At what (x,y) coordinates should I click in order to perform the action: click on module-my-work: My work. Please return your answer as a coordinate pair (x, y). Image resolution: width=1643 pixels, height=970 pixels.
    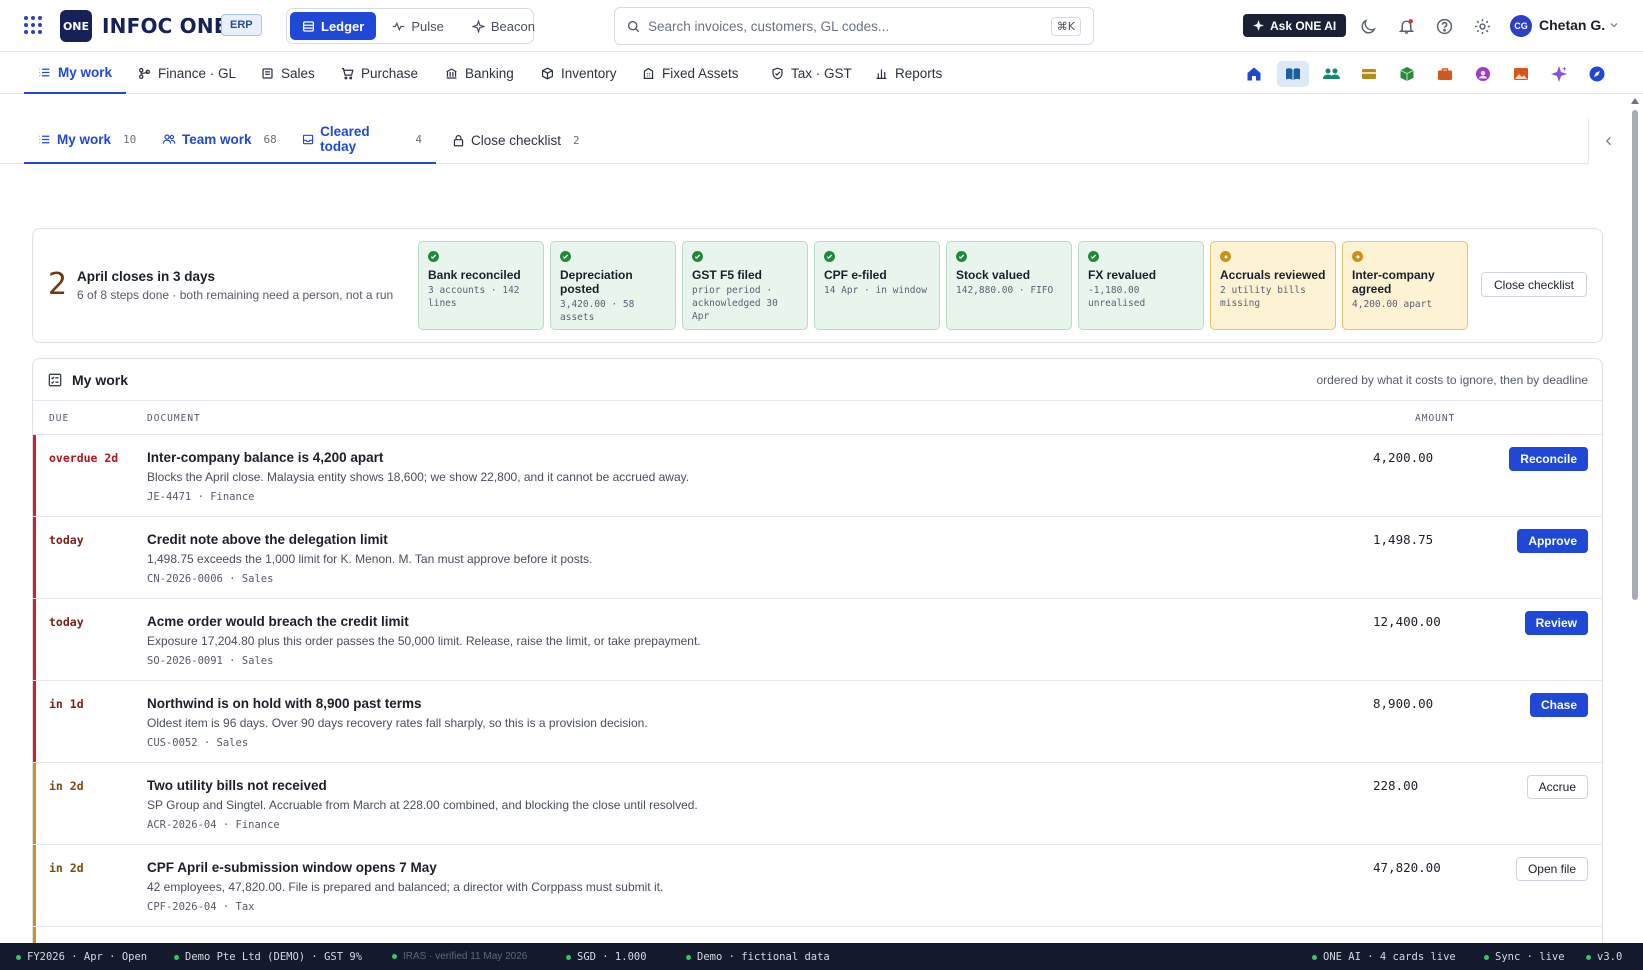
    Looking at the image, I should click on (75, 73).